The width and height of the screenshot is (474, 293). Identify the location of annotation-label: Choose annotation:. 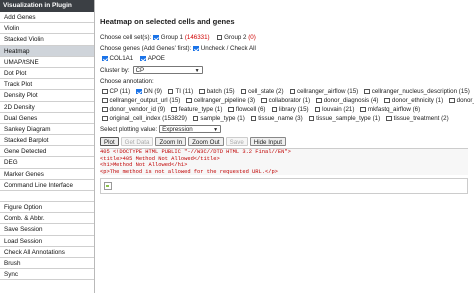
(127, 81).